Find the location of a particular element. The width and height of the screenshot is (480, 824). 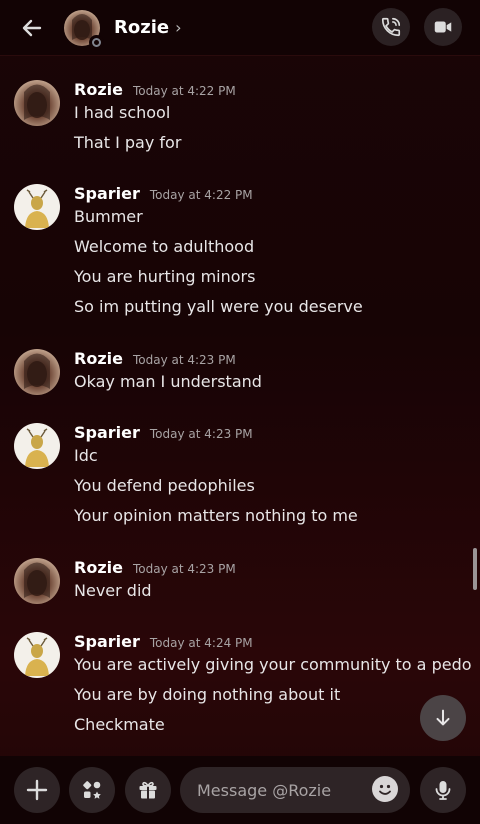

gift-button is located at coordinates (148, 790).